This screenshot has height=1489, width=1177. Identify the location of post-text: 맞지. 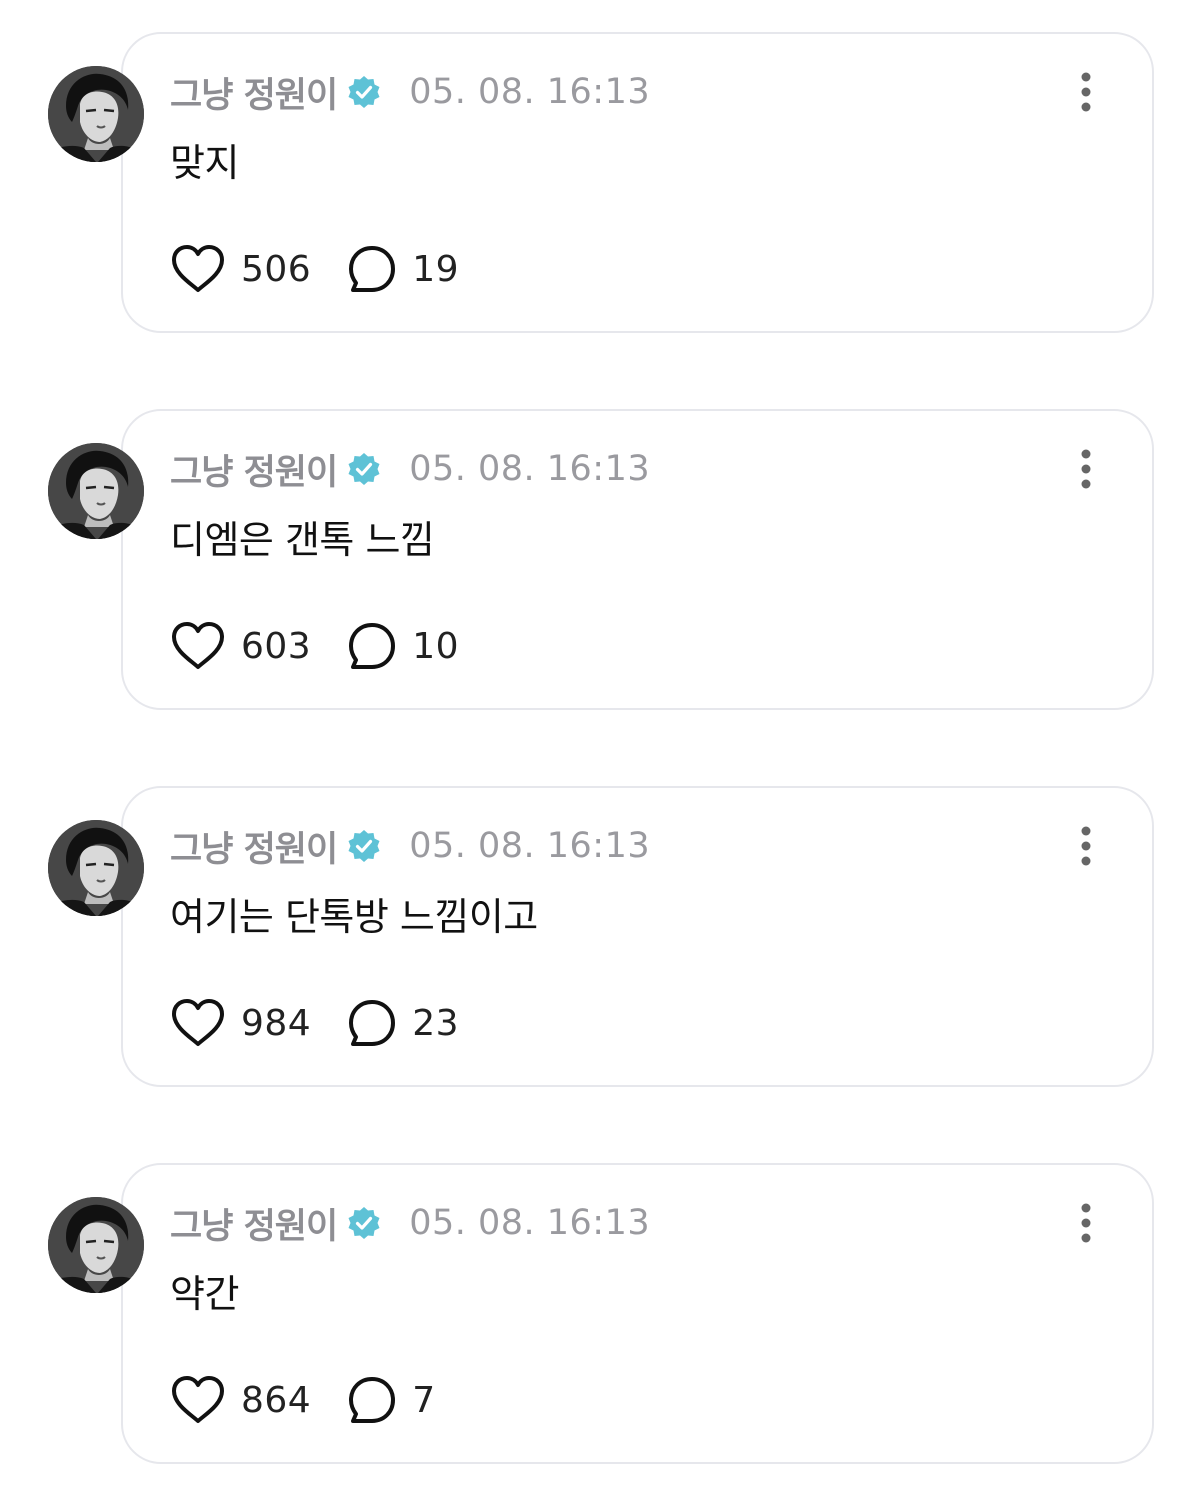
(204, 163).